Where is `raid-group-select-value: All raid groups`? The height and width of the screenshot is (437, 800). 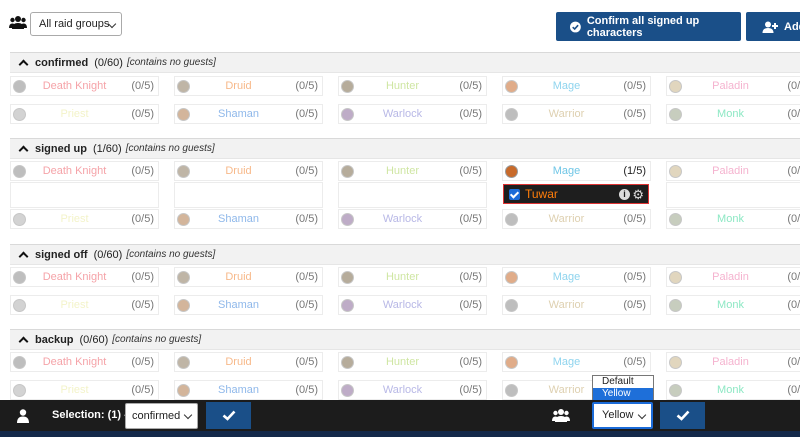
raid-group-select-value: All raid groups is located at coordinates (74, 24).